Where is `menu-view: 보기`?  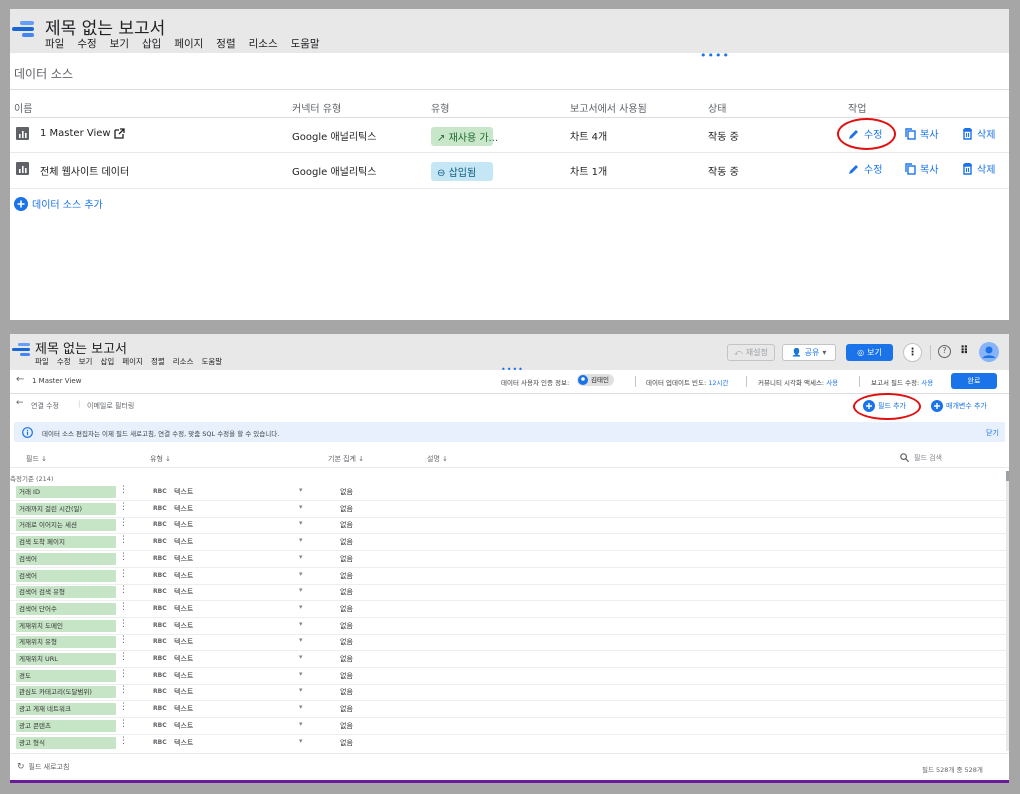 menu-view: 보기 is located at coordinates (86, 361).